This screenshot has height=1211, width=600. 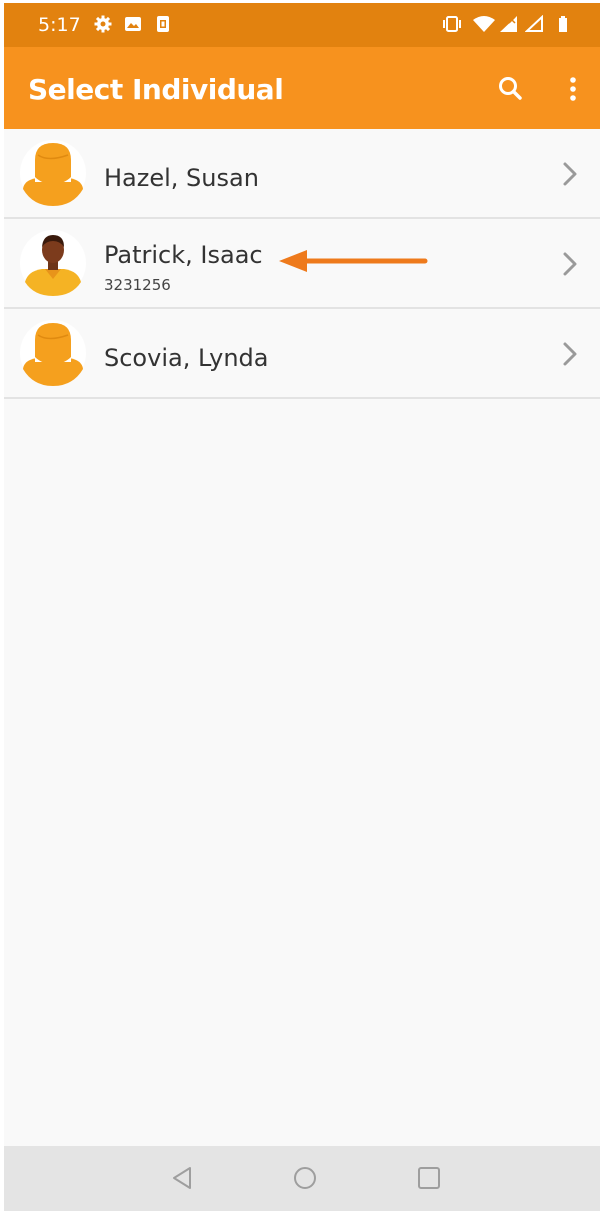 What do you see at coordinates (573, 89) in the screenshot?
I see `more-vert-icon` at bounding box center [573, 89].